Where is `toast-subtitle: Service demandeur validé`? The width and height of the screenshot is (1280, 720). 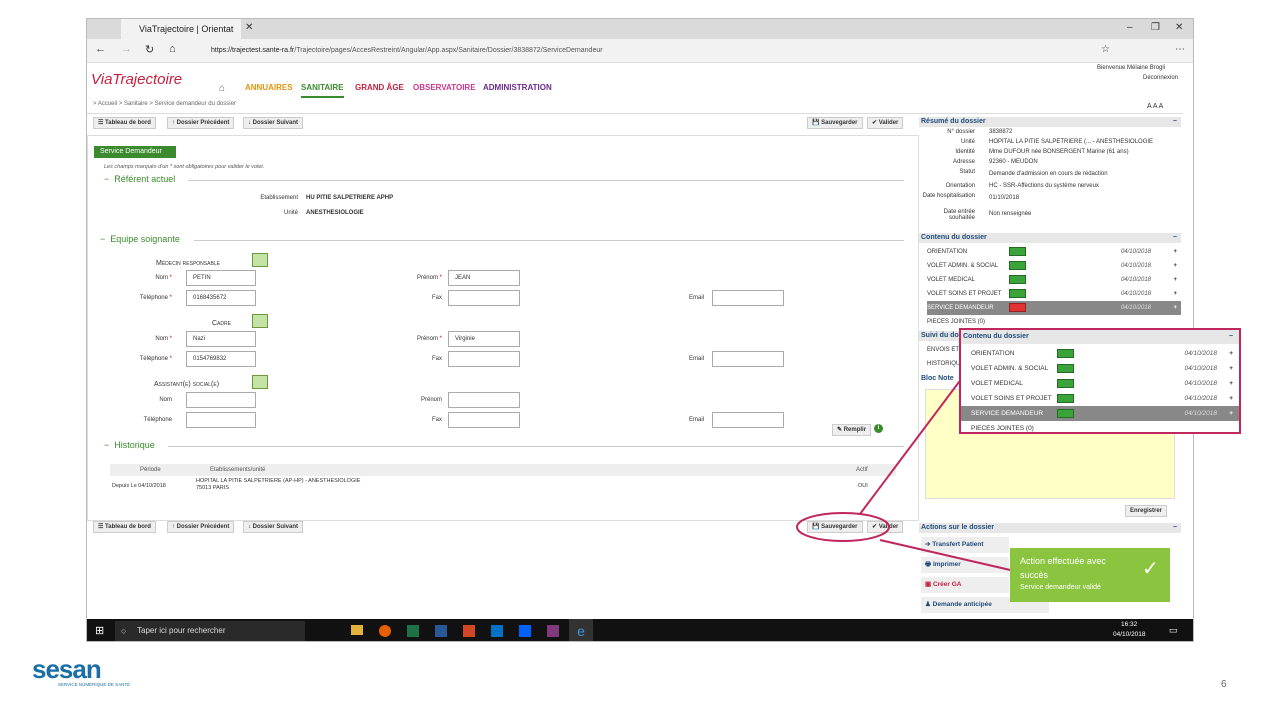 toast-subtitle: Service demandeur validé is located at coordinates (1060, 587).